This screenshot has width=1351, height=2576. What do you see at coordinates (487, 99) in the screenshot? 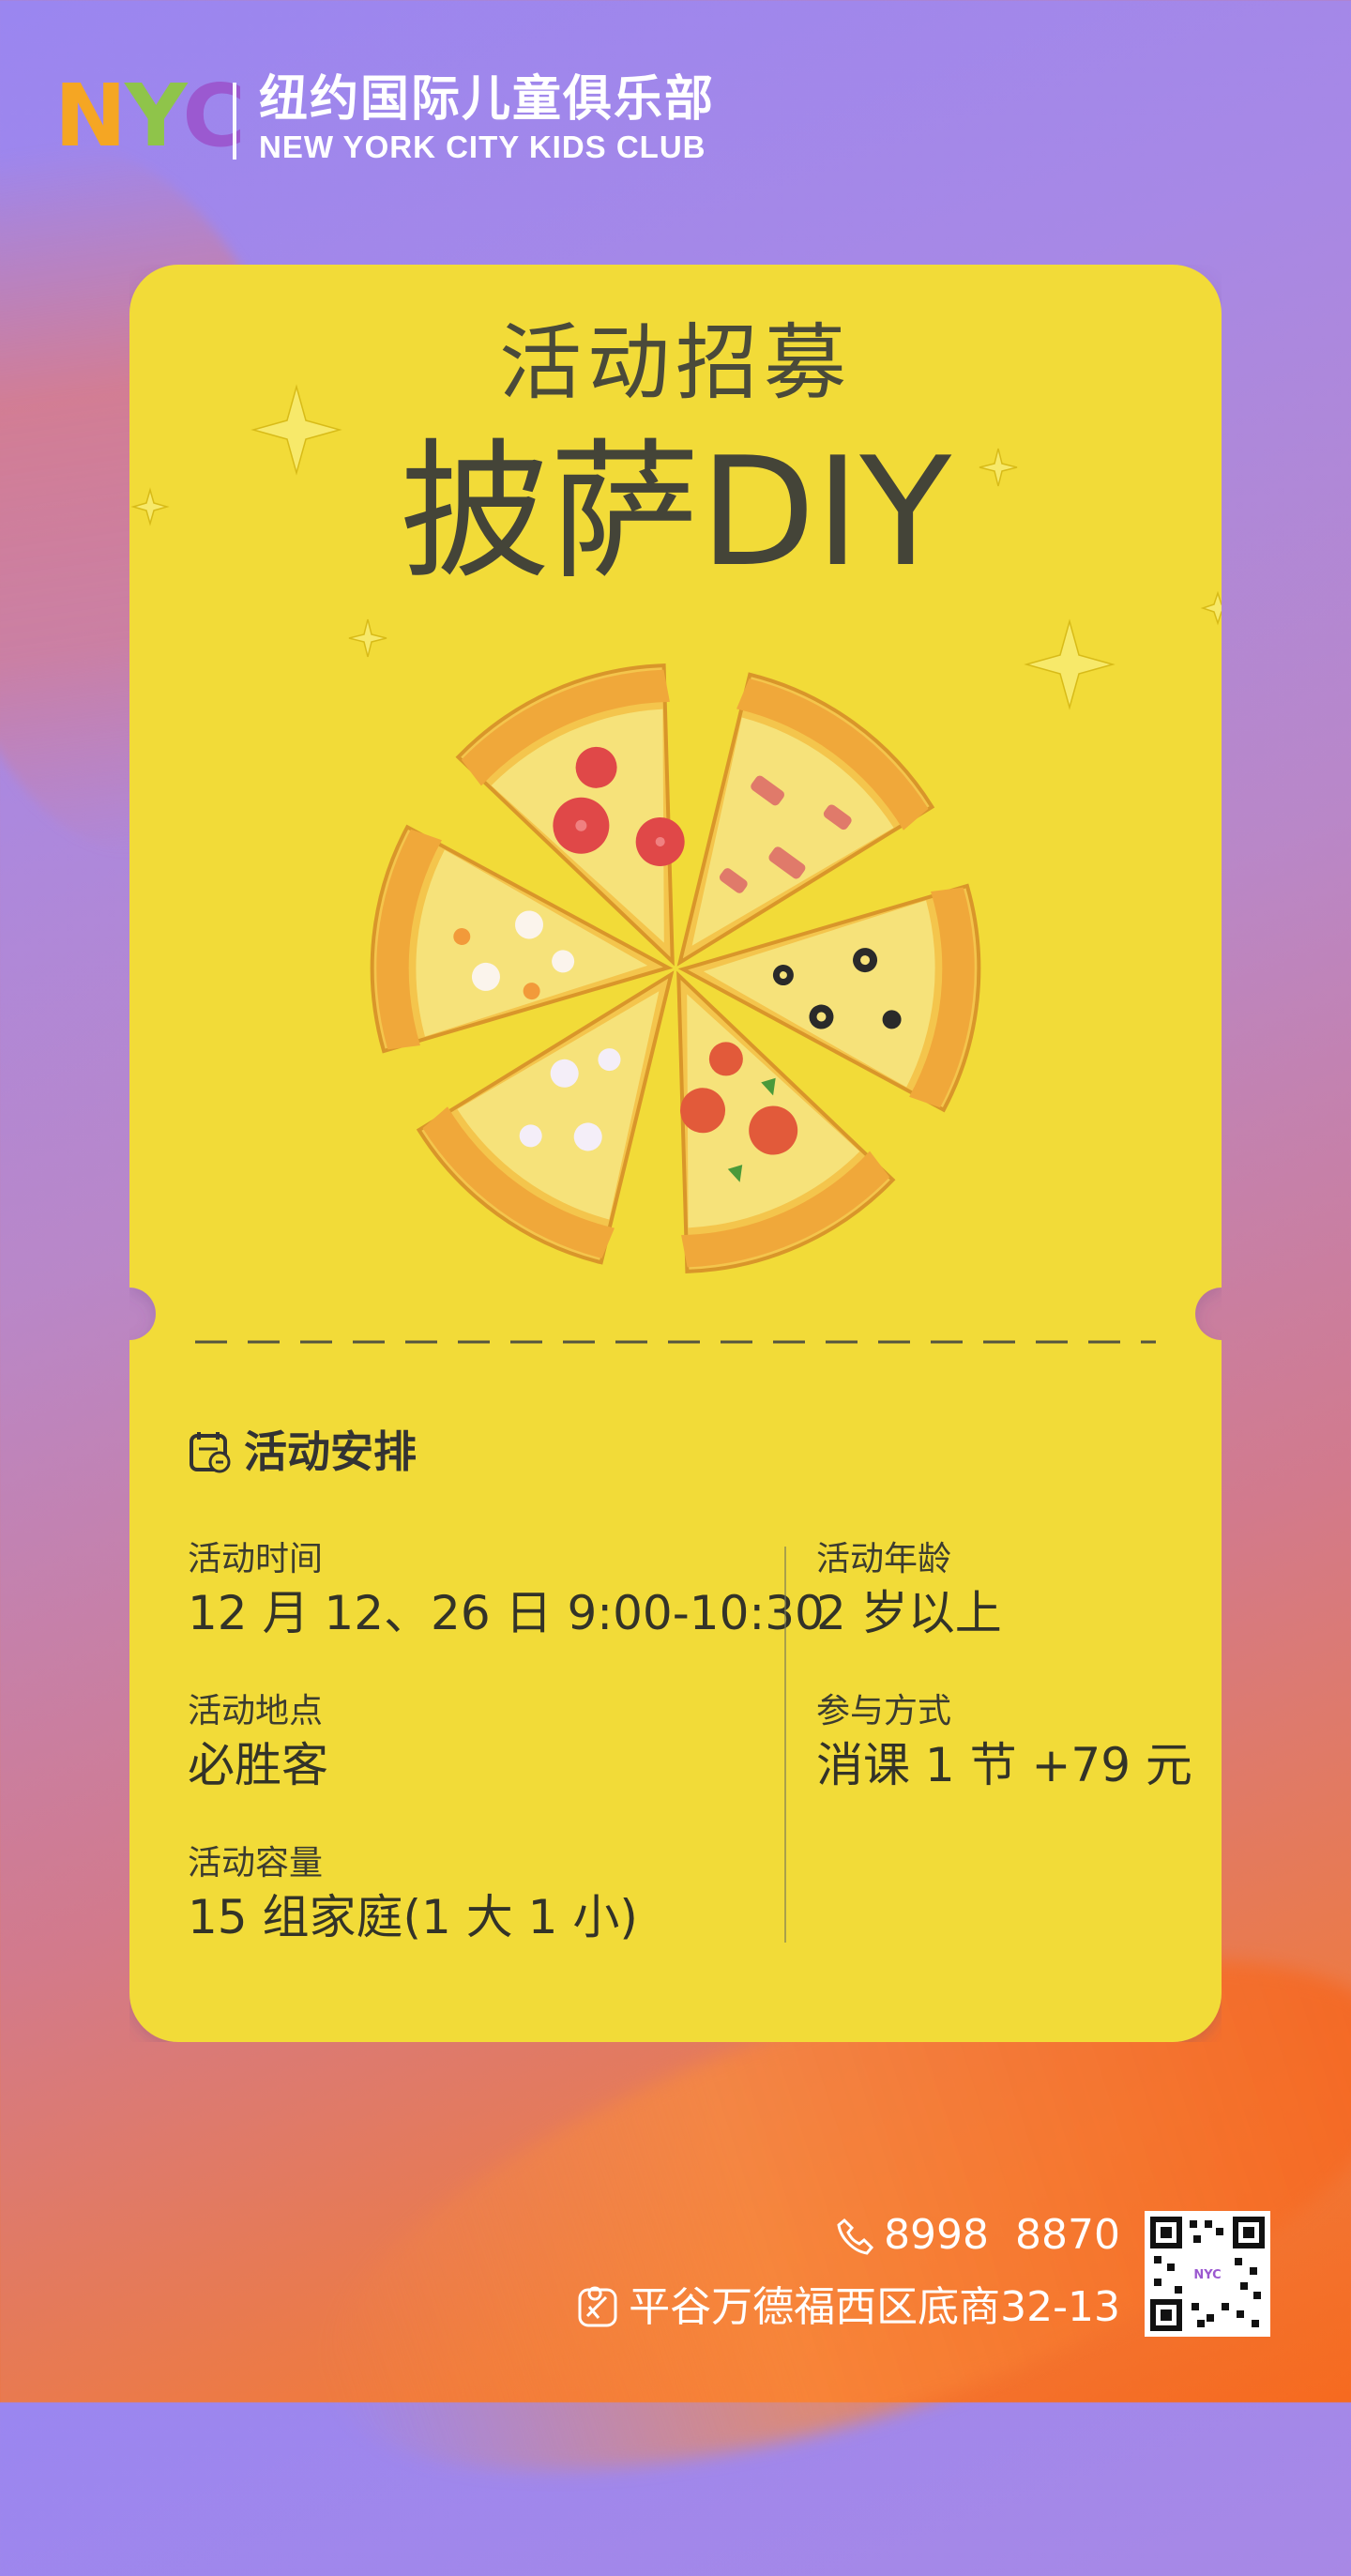
I see `brand-name-cn: 纽约国际儿童俱乐部` at bounding box center [487, 99].